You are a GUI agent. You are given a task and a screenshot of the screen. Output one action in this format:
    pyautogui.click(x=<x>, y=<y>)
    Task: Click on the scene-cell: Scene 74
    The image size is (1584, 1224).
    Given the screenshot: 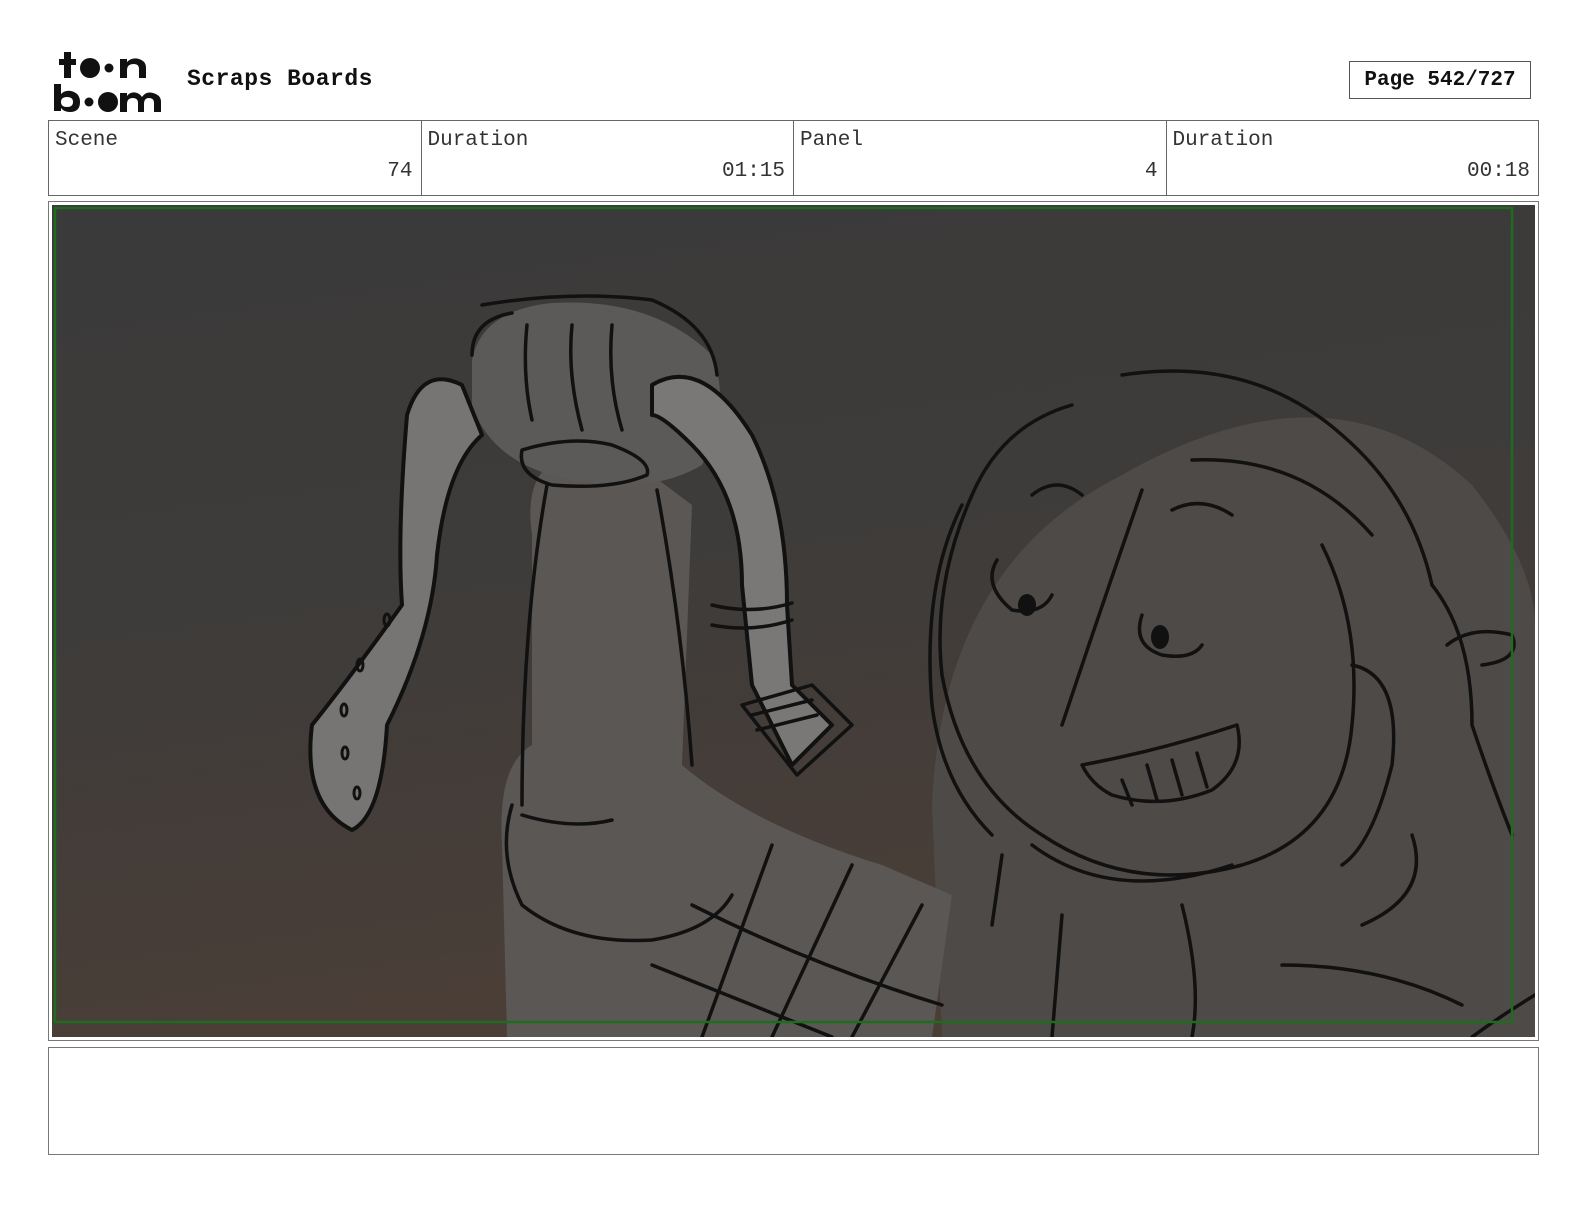 What is the action you would take?
    pyautogui.click(x=235, y=158)
    